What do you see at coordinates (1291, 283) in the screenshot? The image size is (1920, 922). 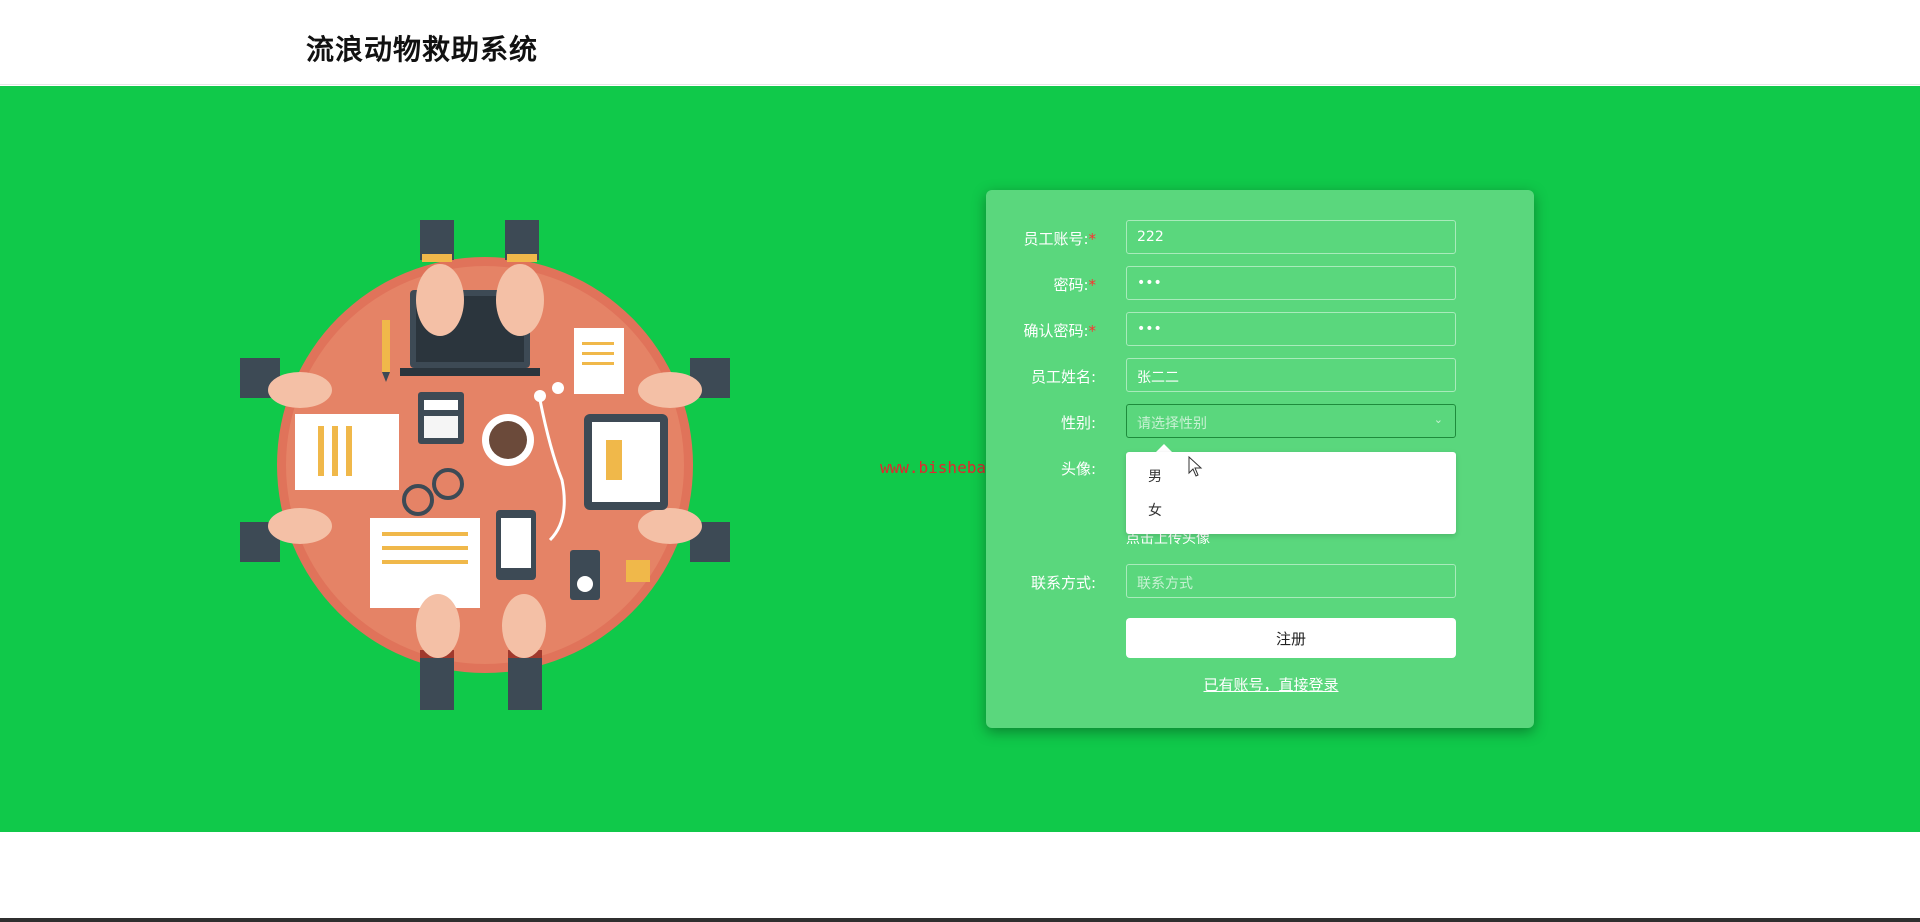 I see `password-input: •••` at bounding box center [1291, 283].